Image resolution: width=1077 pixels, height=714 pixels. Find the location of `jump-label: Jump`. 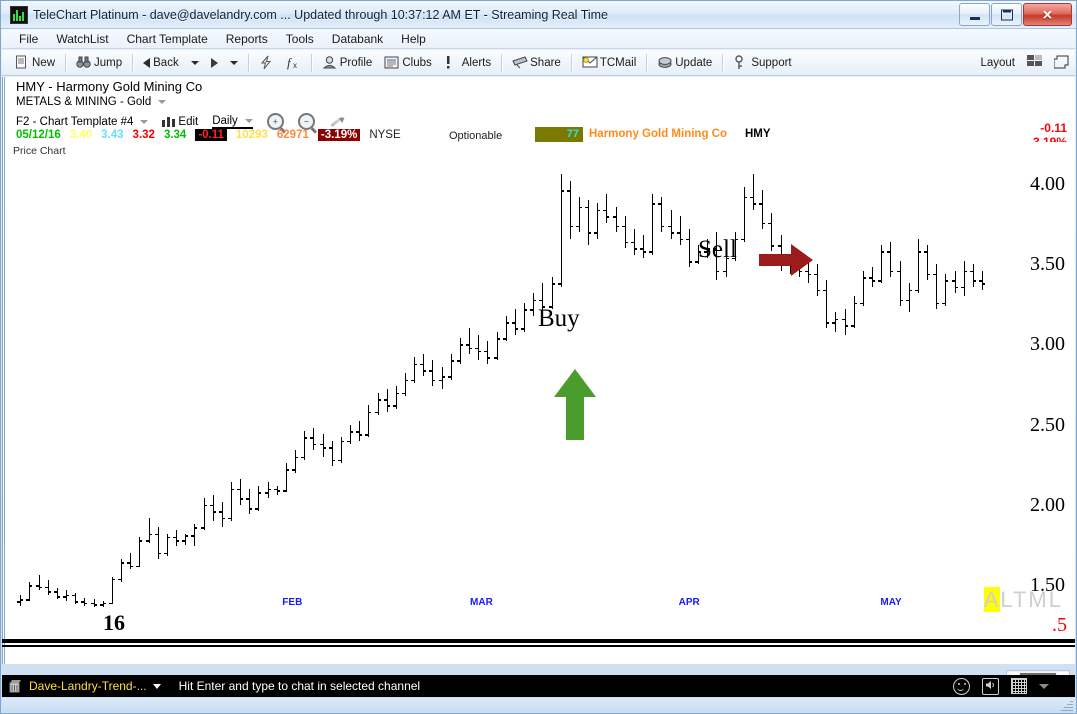

jump-label: Jump is located at coordinates (108, 62).